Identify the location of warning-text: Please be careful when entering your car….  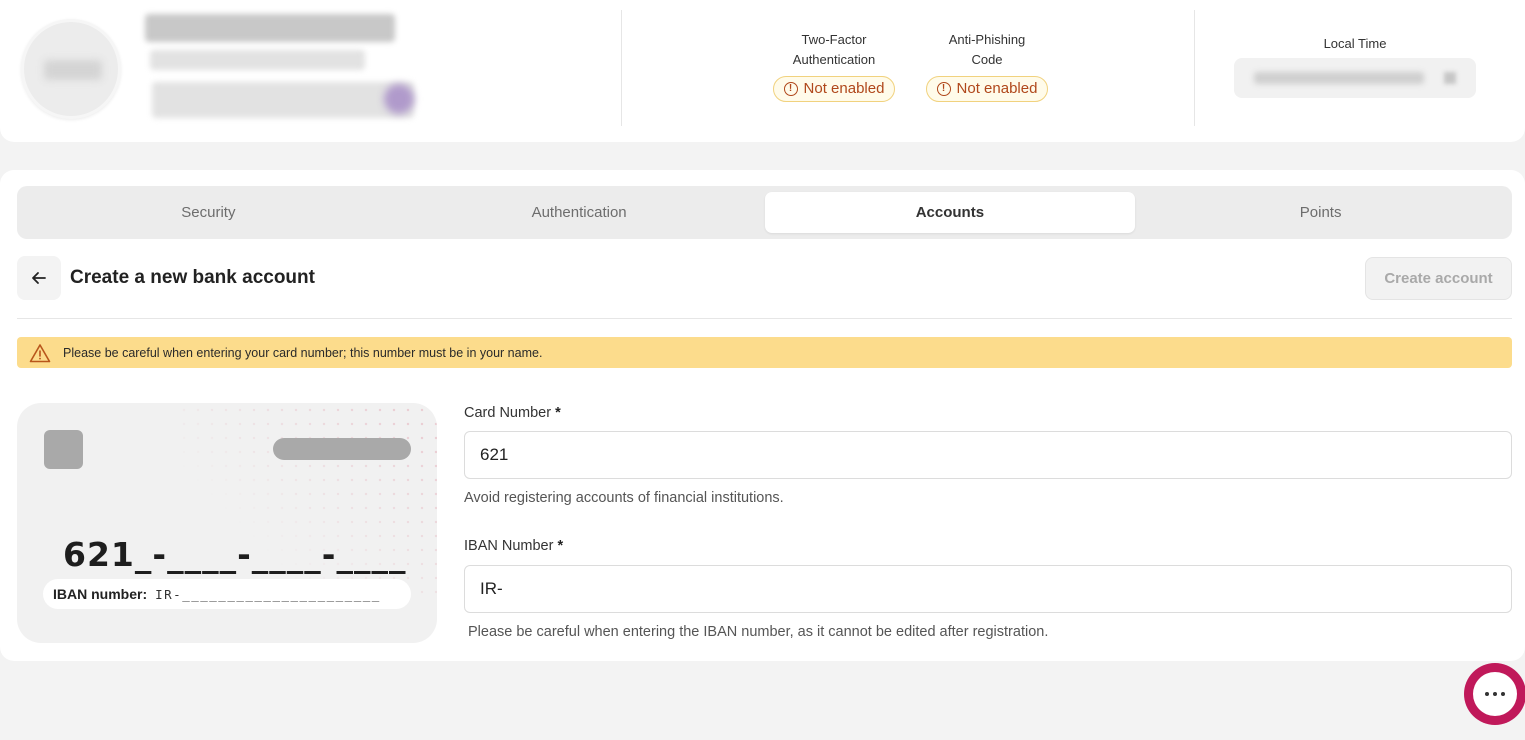
(303, 352).